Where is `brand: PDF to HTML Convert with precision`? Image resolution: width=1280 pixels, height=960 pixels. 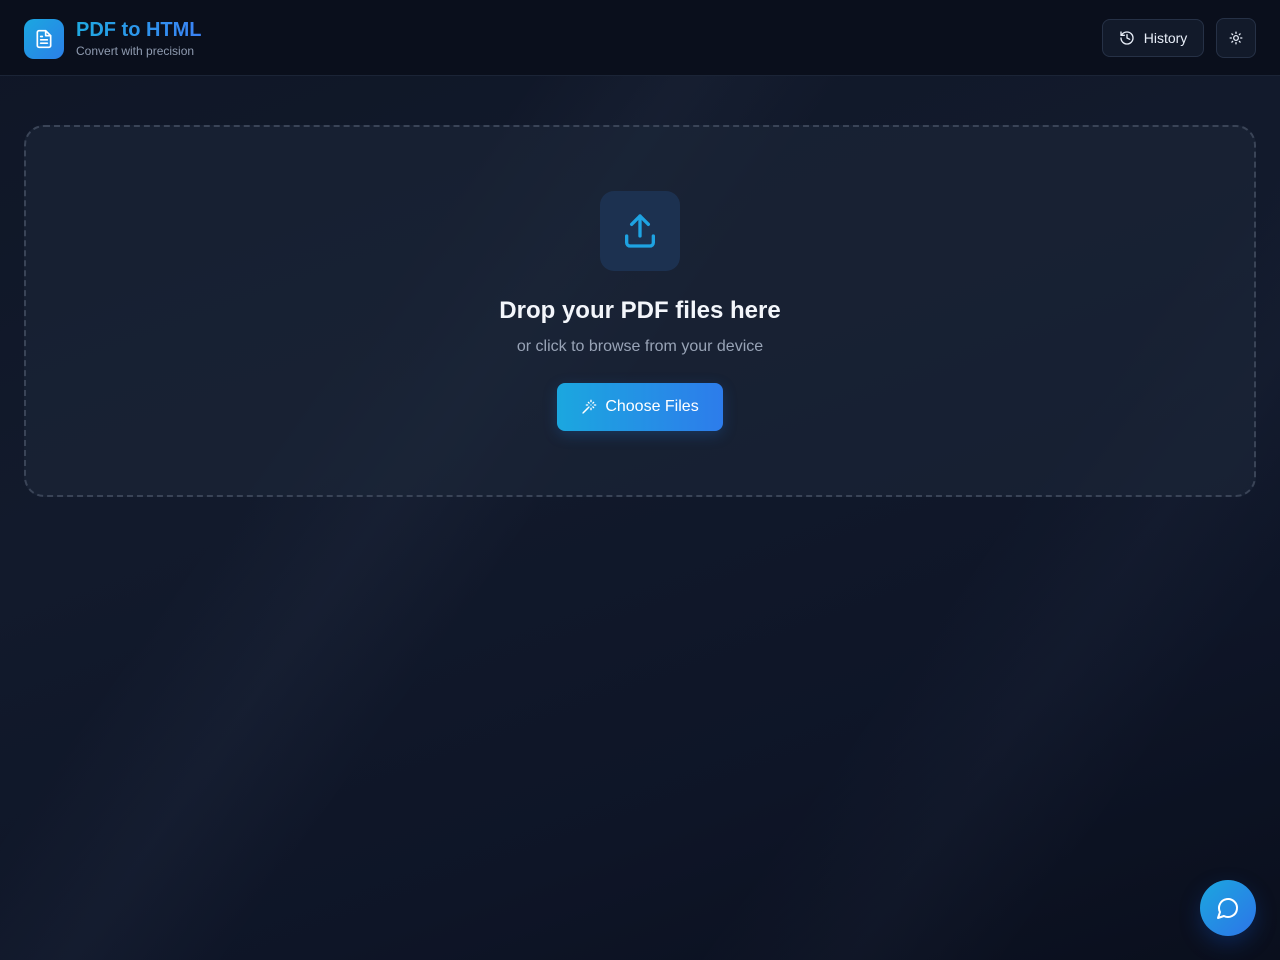 brand: PDF to HTML Convert with precision is located at coordinates (113, 38).